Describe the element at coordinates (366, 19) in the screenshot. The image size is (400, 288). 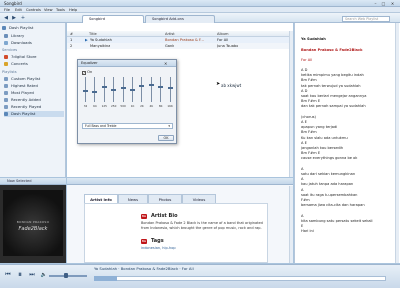
I see `search-input: Search Web Playlist` at that location.